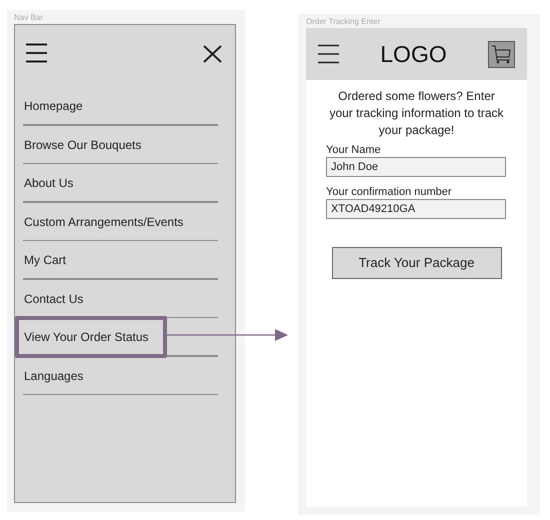  What do you see at coordinates (86, 337) in the screenshot?
I see `menu-item: View Your Order Status` at bounding box center [86, 337].